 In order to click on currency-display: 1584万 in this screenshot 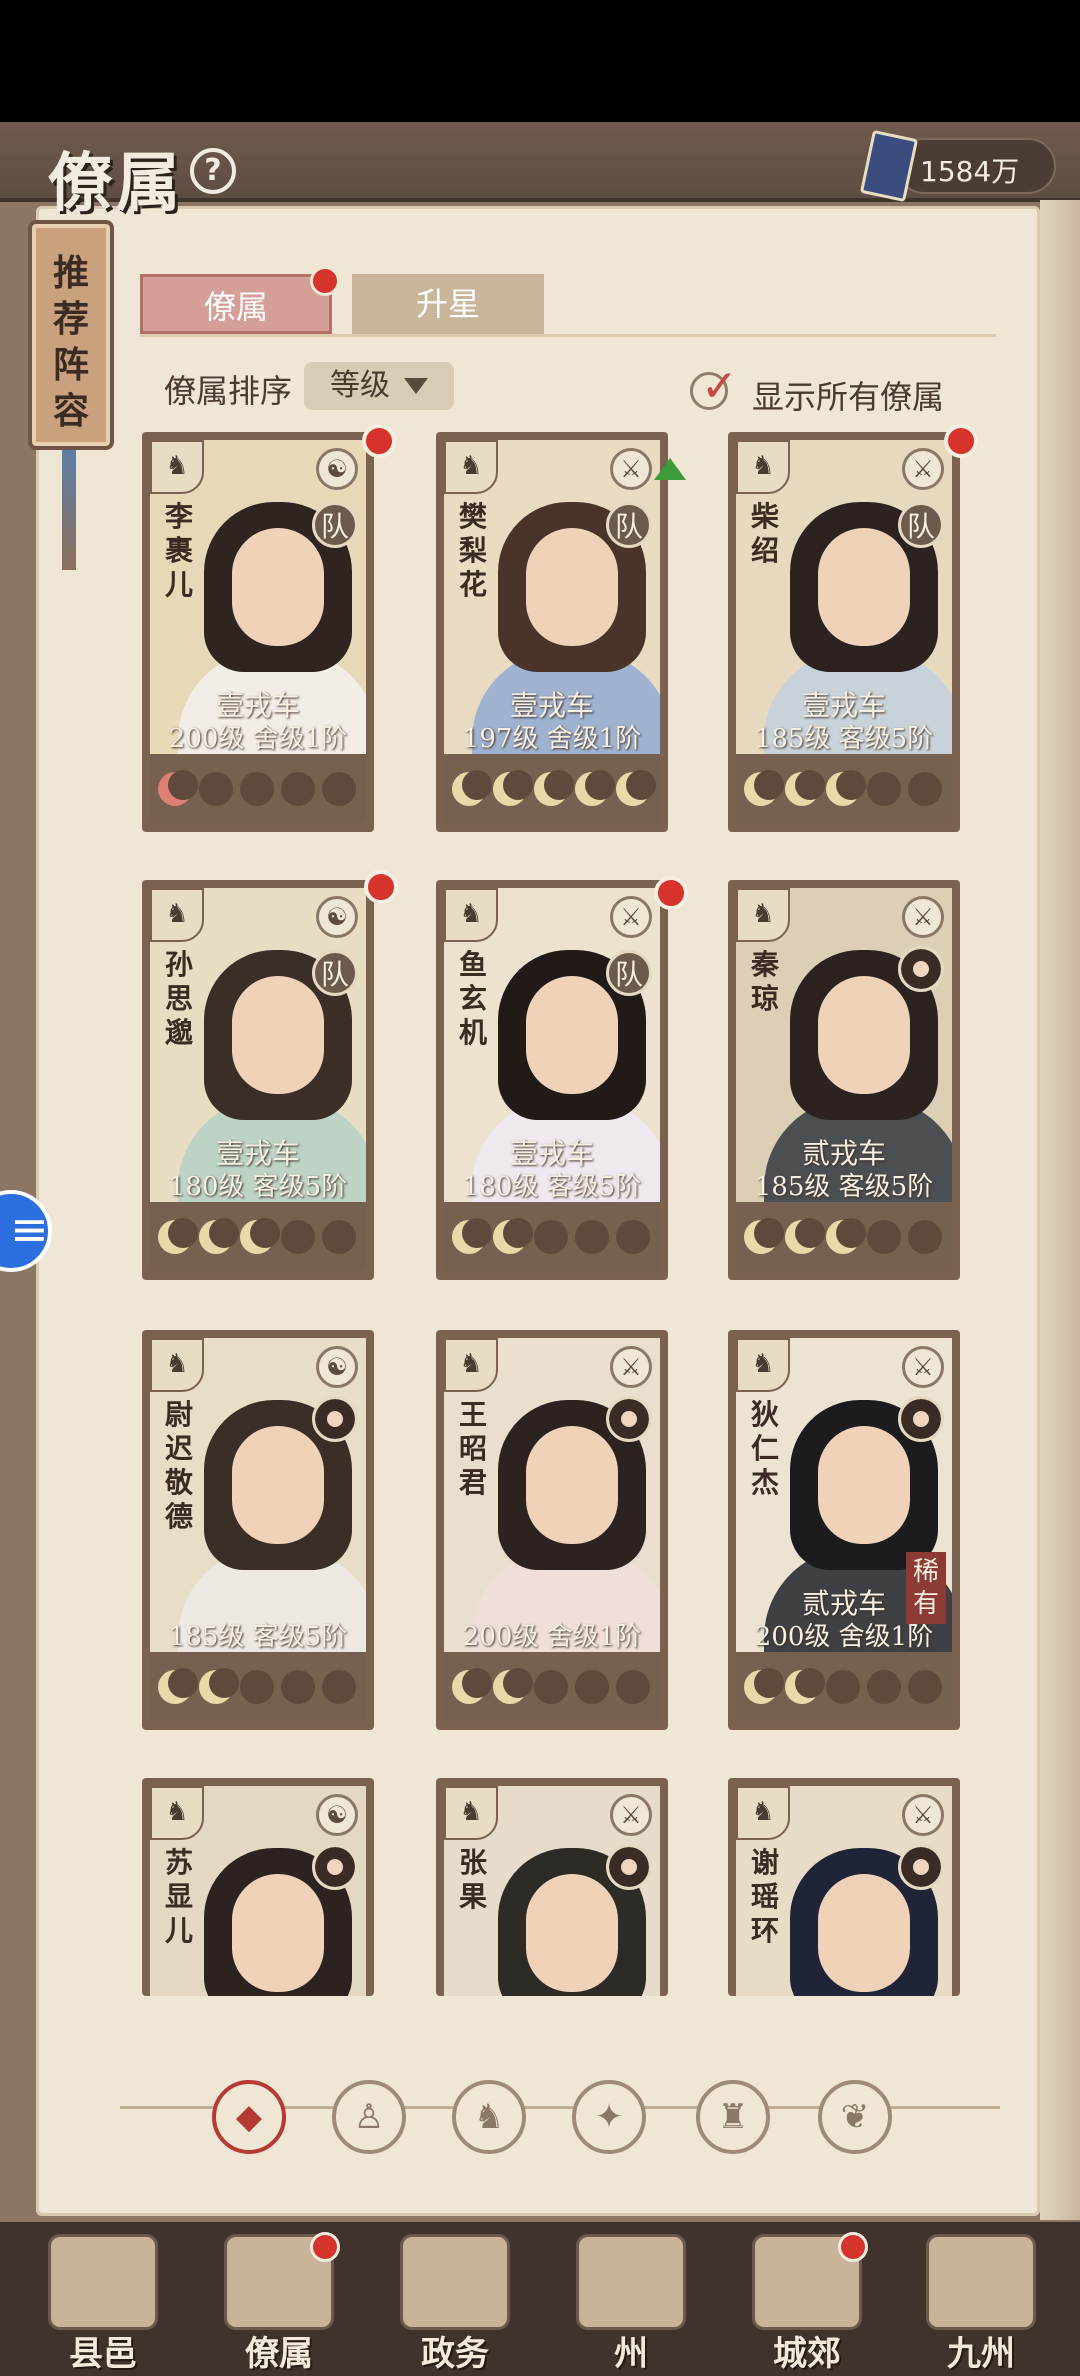, I will do `click(957, 166)`.